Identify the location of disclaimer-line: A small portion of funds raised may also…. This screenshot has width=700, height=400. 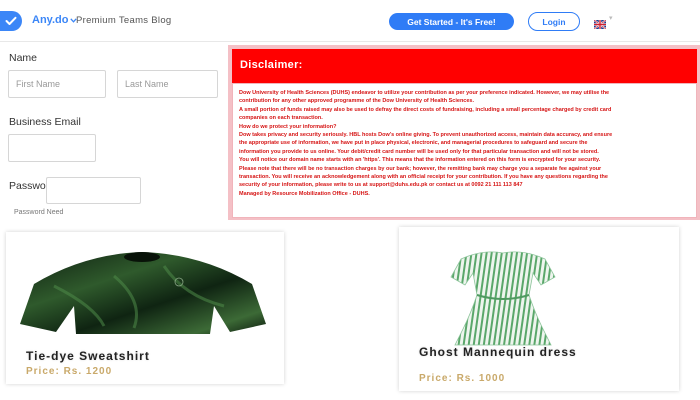
(425, 109).